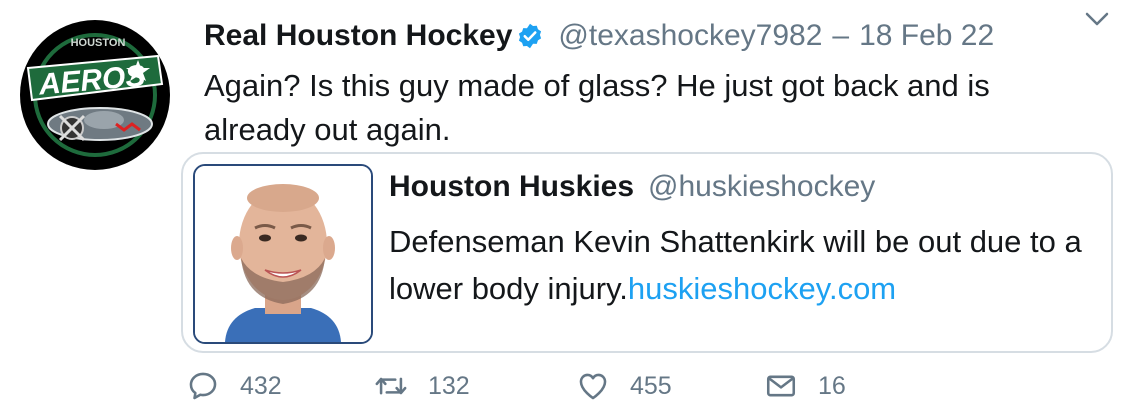  What do you see at coordinates (449, 385) in the screenshot?
I see `retweet-count: 132` at bounding box center [449, 385].